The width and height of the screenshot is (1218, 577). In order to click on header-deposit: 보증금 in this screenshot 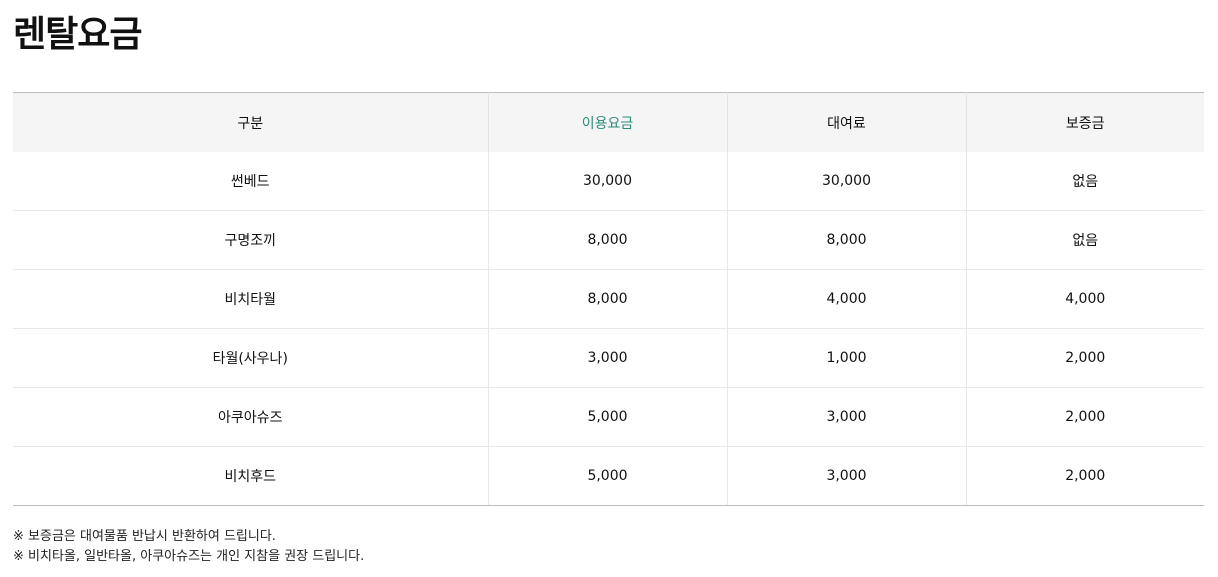, I will do `click(1084, 122)`.